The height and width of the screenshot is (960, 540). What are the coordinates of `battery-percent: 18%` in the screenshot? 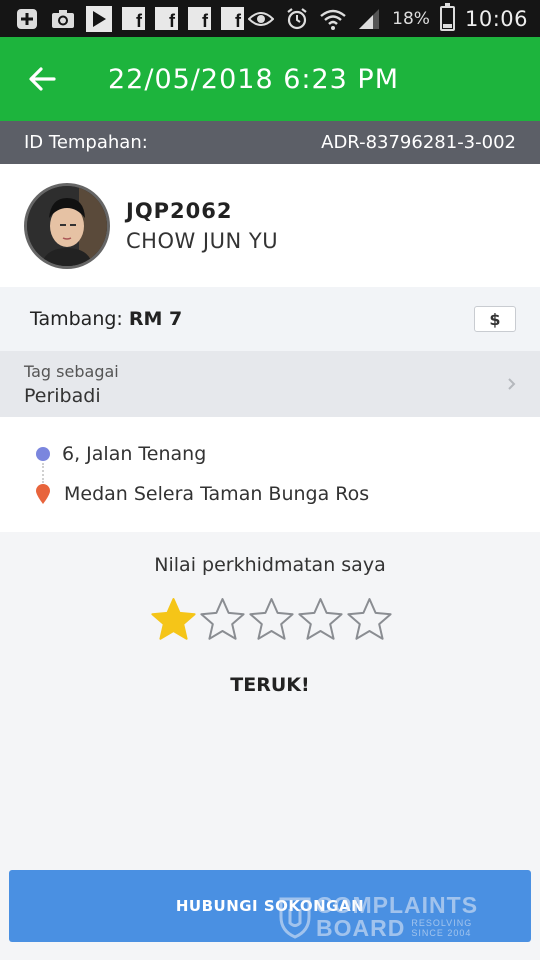 It's located at (411, 18).